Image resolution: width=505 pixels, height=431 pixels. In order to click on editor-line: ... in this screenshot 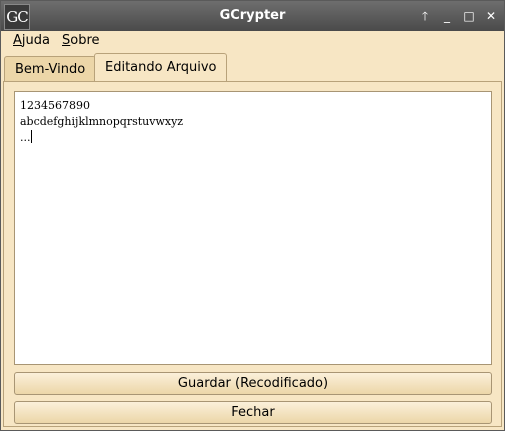, I will do `click(253, 138)`.